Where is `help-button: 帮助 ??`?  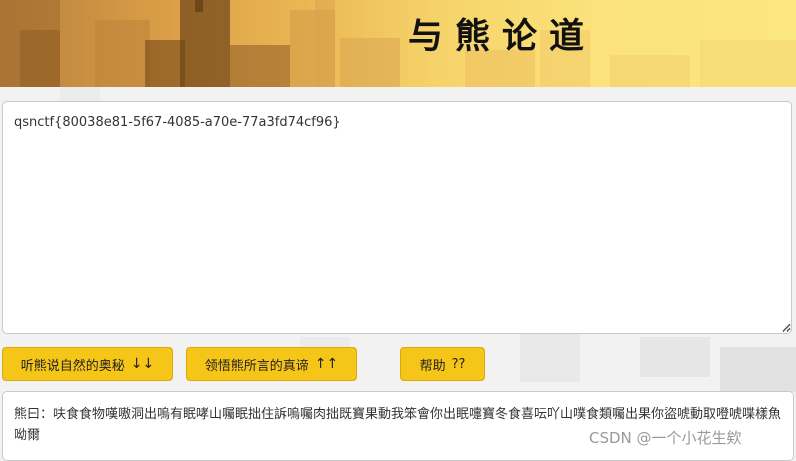
help-button: 帮助 ?? is located at coordinates (442, 364).